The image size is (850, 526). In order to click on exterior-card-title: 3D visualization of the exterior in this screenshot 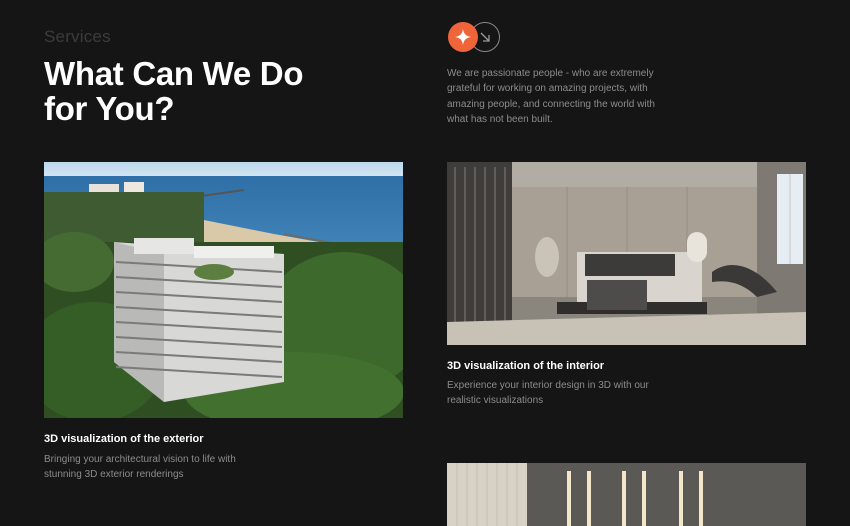, I will do `click(124, 439)`.